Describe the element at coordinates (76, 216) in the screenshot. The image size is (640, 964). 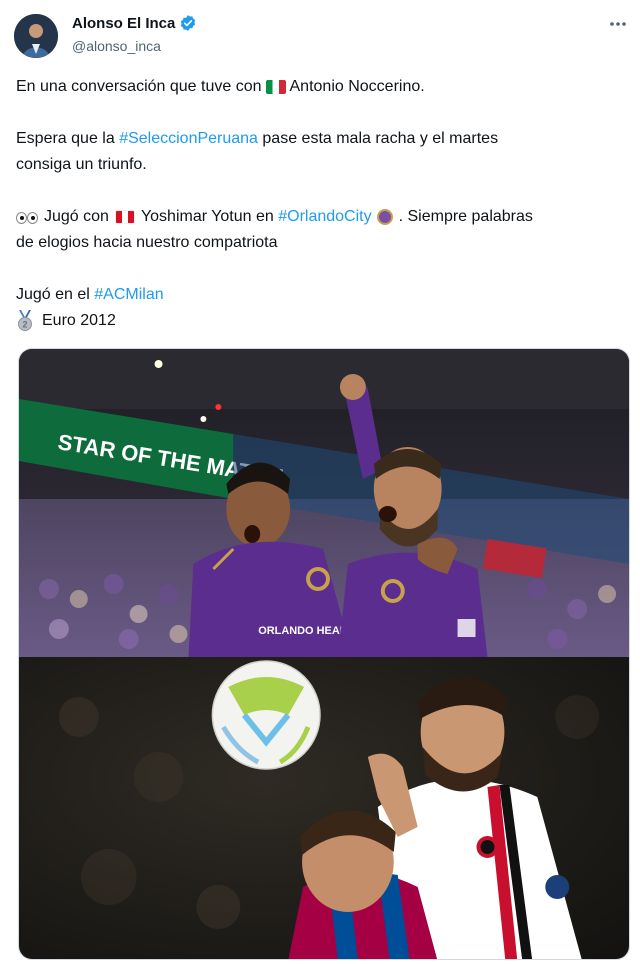
I see `line4-prefix: Jugó con` at that location.